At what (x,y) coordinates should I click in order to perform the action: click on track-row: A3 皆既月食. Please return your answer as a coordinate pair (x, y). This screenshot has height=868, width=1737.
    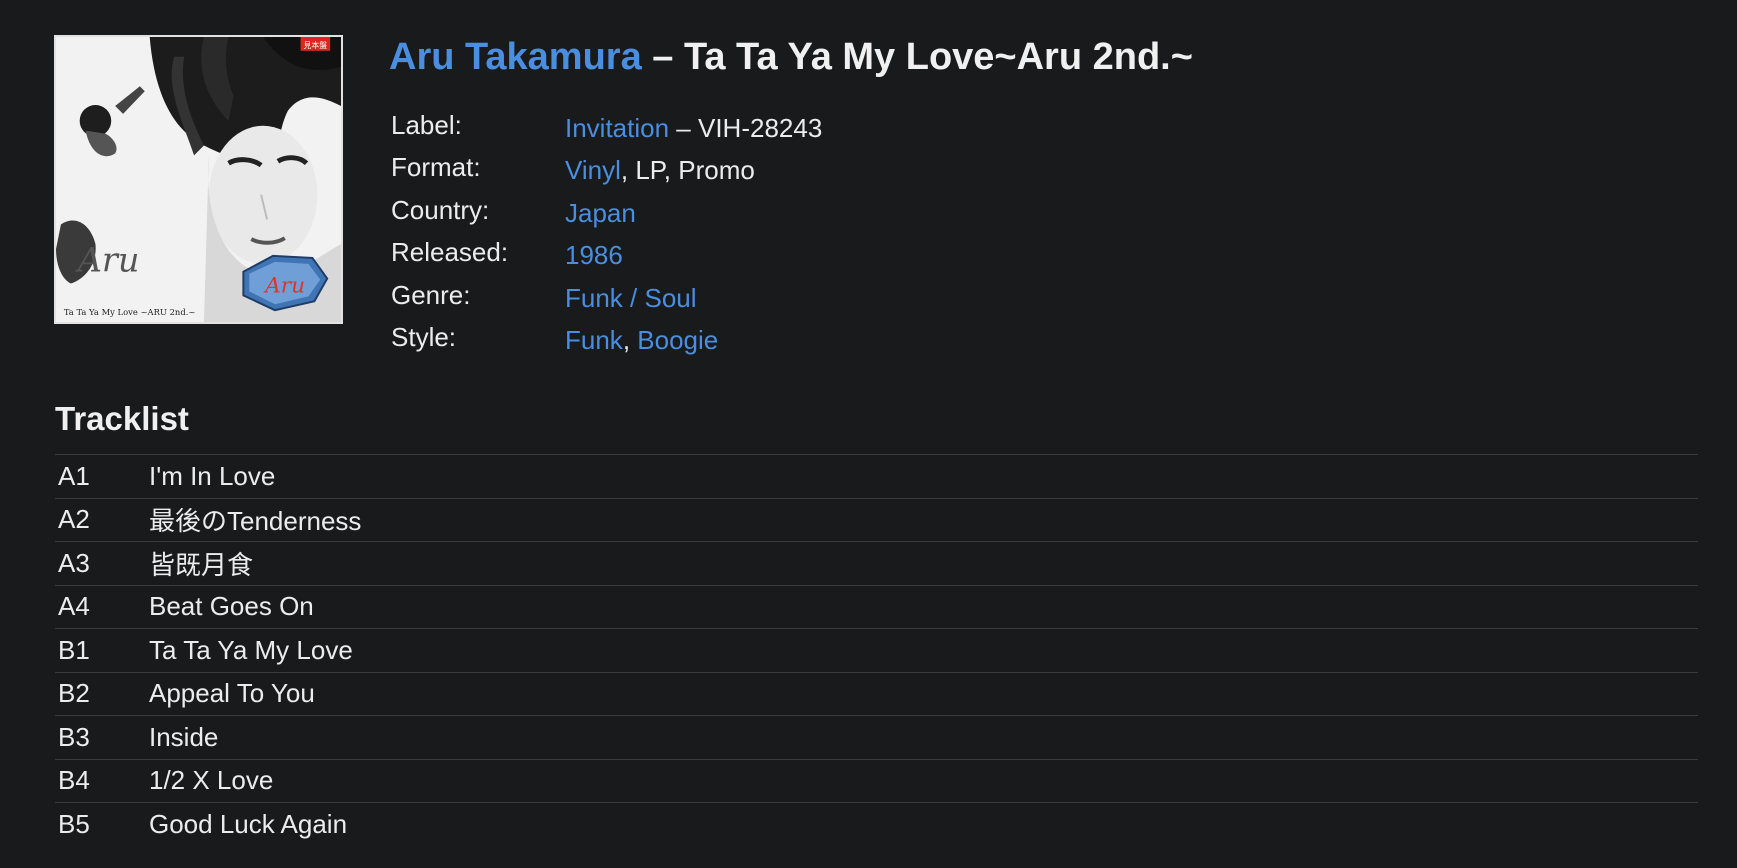
    Looking at the image, I should click on (876, 564).